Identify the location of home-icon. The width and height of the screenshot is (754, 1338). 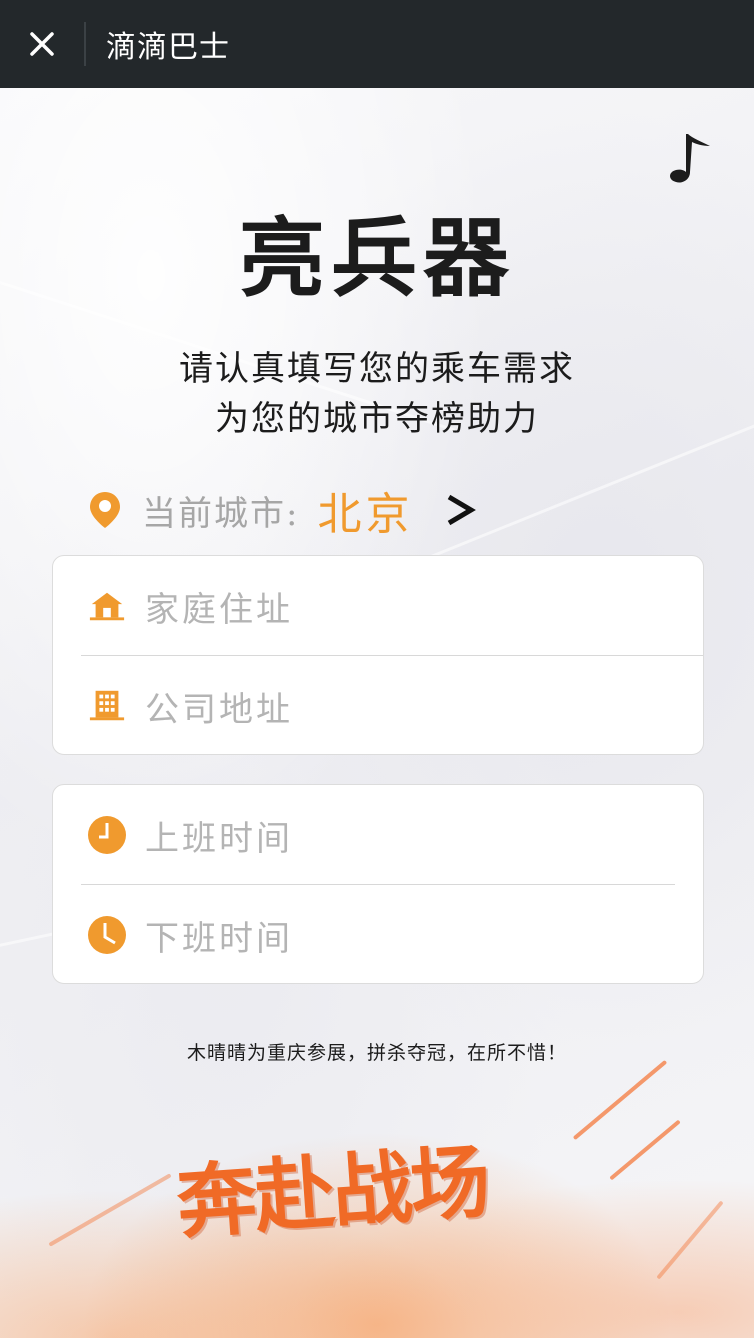
(107, 606).